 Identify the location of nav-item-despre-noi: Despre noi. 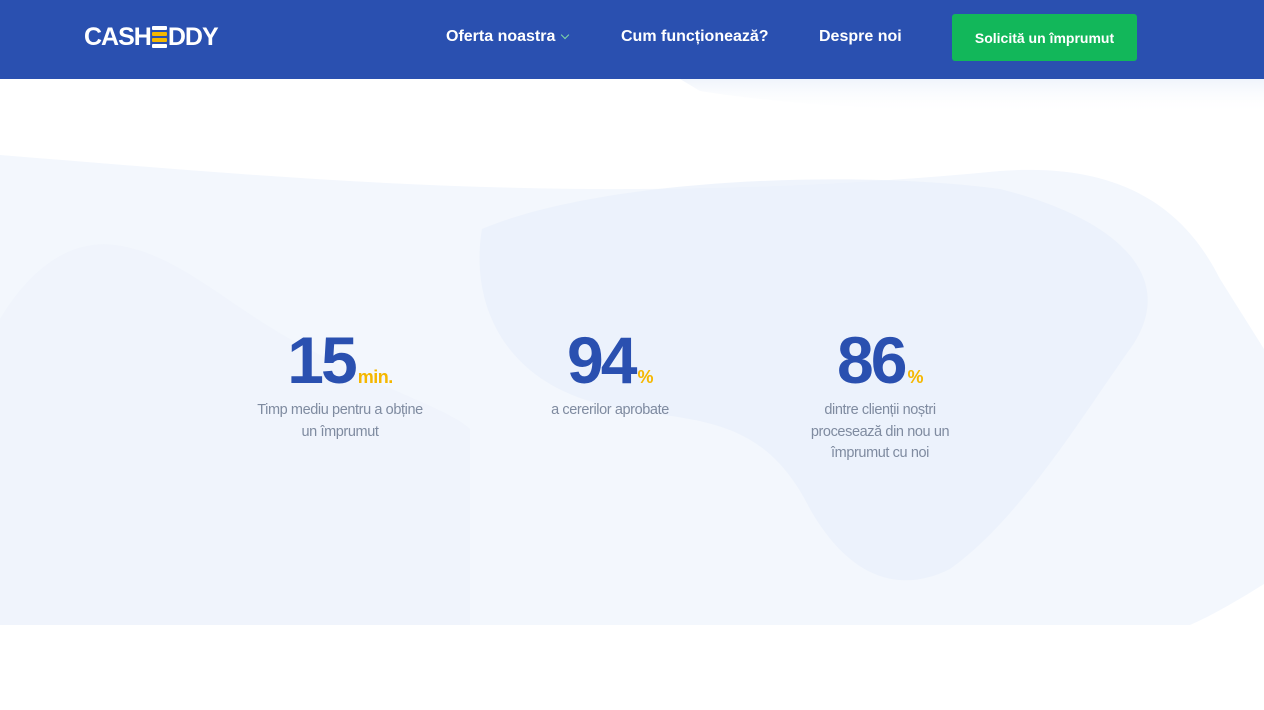
(860, 37).